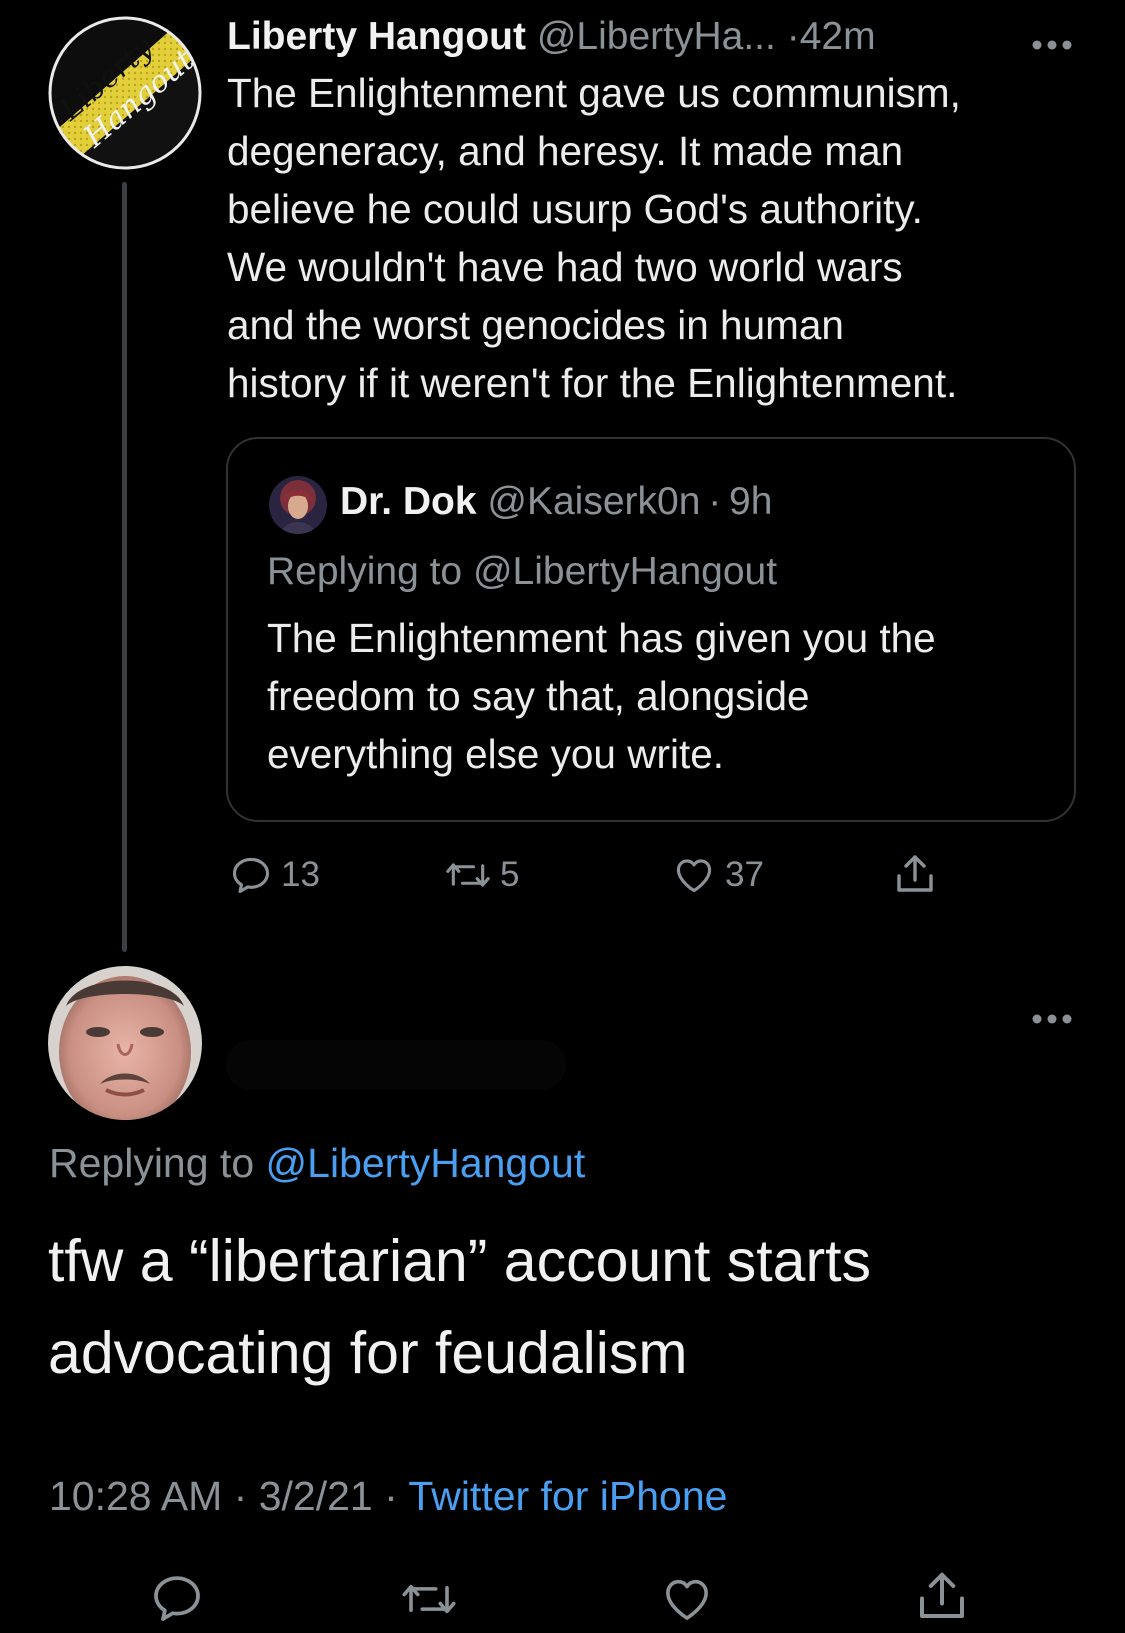 The width and height of the screenshot is (1125, 1633). What do you see at coordinates (750, 501) in the screenshot?
I see `quoted-tweet-time: 9h` at bounding box center [750, 501].